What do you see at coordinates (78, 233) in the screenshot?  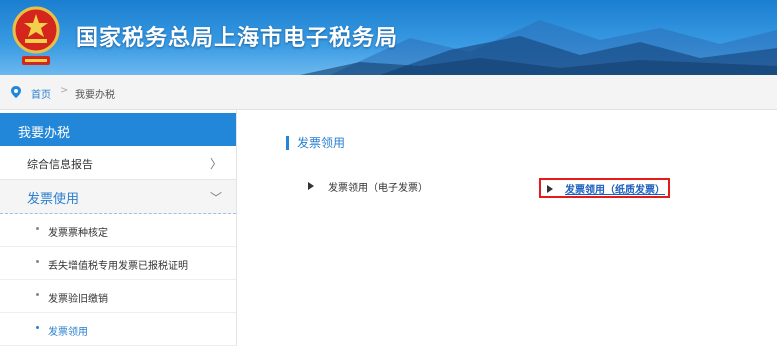 I see `sidebar-subitem-label: 发票票种核定` at bounding box center [78, 233].